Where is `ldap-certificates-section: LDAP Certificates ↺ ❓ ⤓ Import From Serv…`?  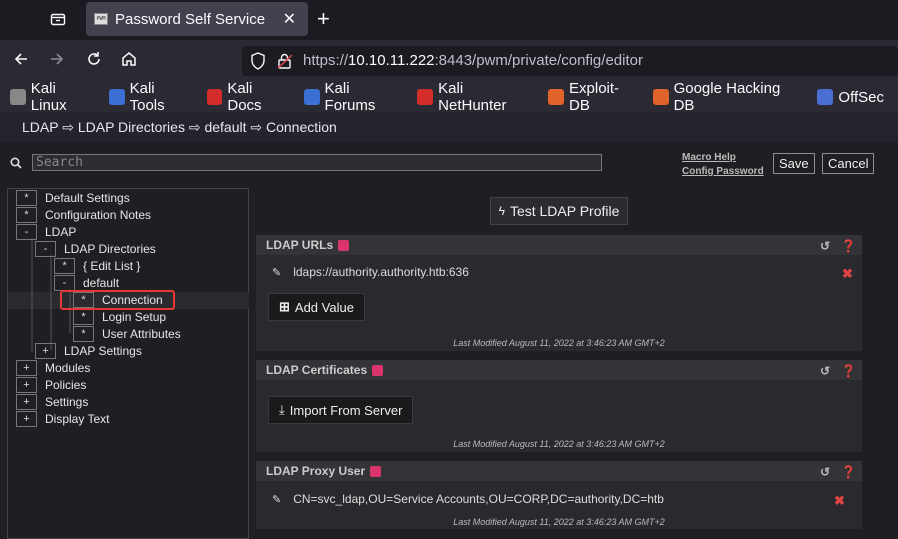 ldap-certificates-section: LDAP Certificates ↺ ❓ ⤓ Import From Serv… is located at coordinates (559, 406).